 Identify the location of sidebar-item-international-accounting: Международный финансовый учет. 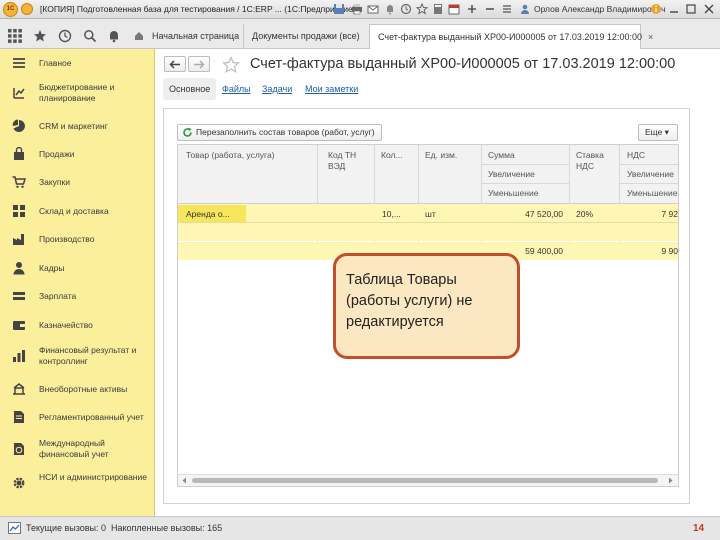
(77, 448).